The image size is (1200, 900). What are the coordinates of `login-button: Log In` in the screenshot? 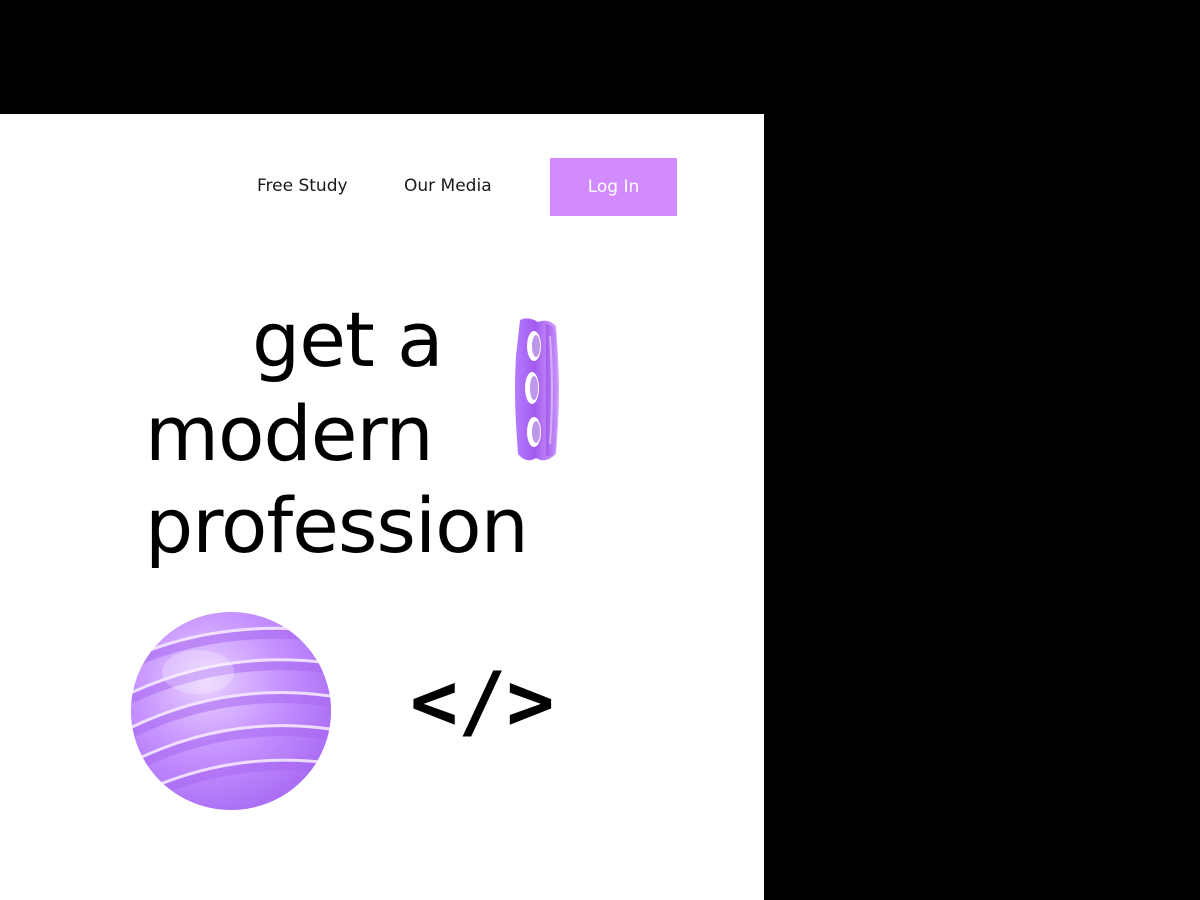 It's located at (613, 187).